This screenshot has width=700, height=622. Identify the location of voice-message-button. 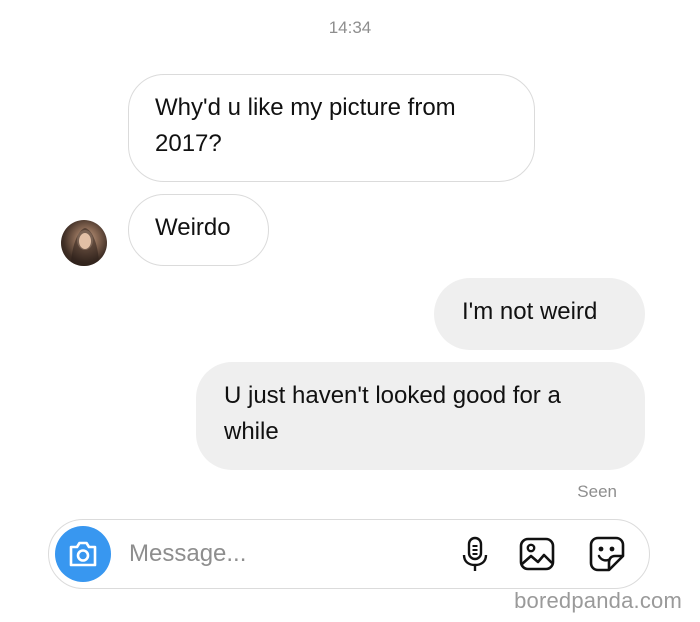
(475, 554).